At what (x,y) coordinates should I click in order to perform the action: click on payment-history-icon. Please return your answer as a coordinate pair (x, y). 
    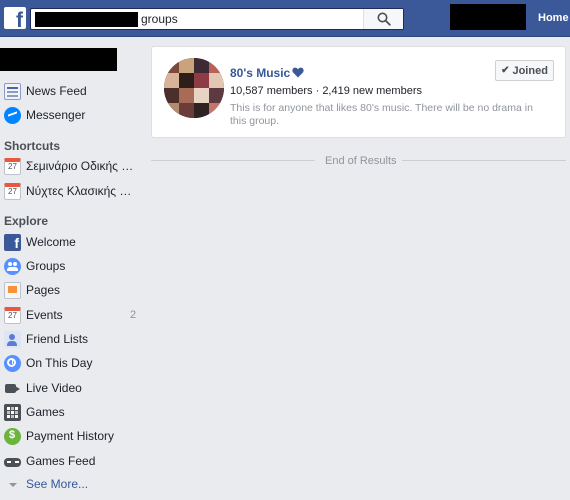
    Looking at the image, I should click on (12, 436).